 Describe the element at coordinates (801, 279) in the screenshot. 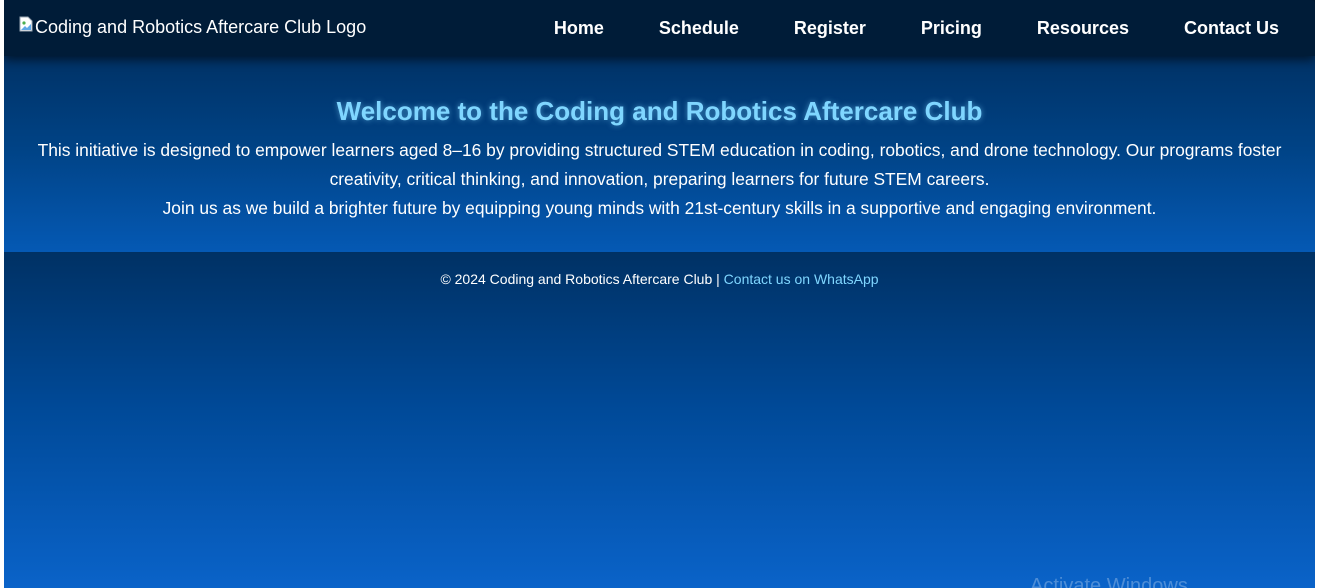

I see `whatsapp-contact-link: Contact us on WhatsApp` at that location.